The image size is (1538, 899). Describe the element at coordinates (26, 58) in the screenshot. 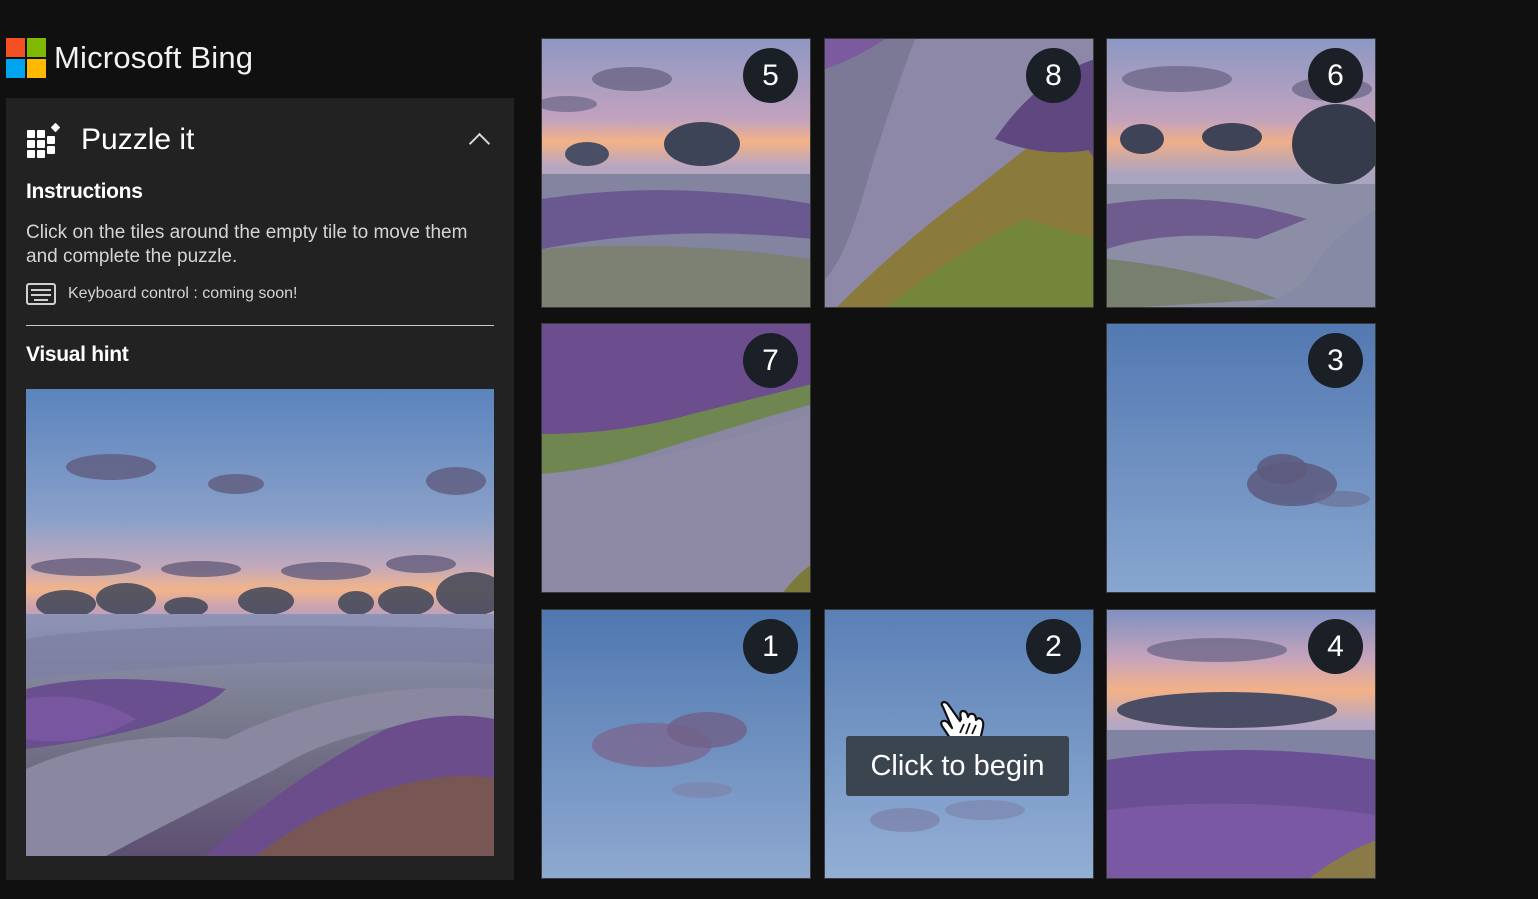

I see `microsoft-logo-icon` at that location.